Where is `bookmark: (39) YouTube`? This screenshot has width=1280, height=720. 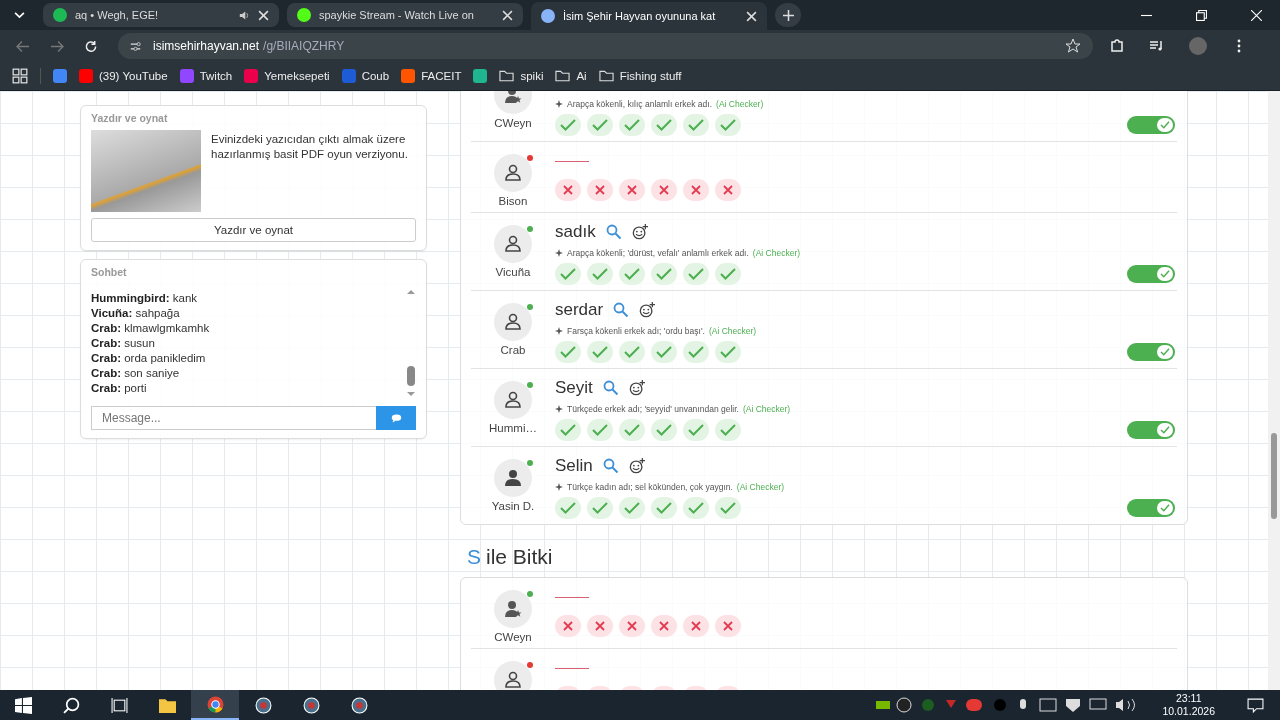 bookmark: (39) YouTube is located at coordinates (123, 76).